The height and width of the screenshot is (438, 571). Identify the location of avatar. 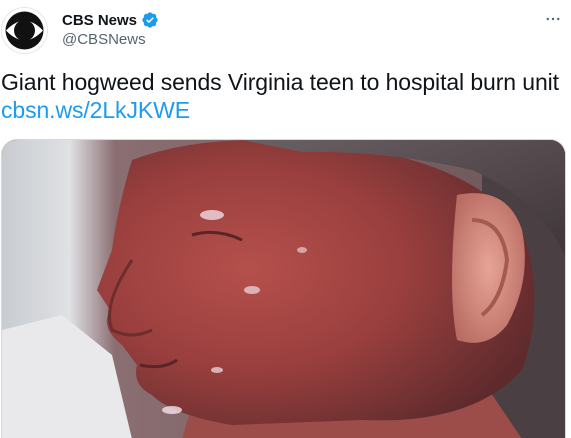
(24, 30).